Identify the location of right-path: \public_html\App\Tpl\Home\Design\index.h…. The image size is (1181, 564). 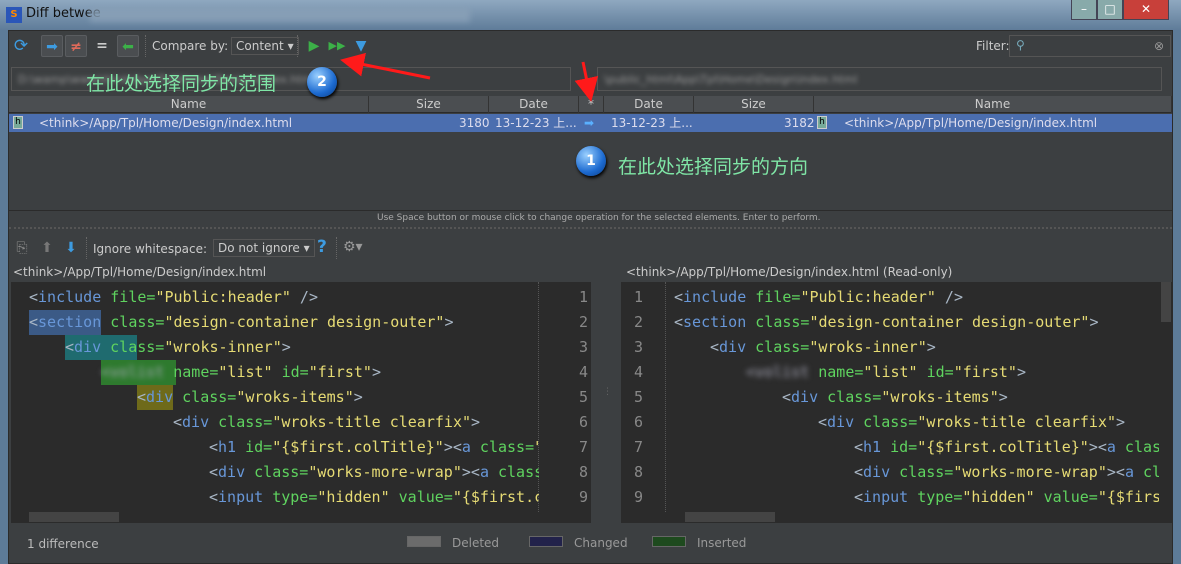
(731, 79).